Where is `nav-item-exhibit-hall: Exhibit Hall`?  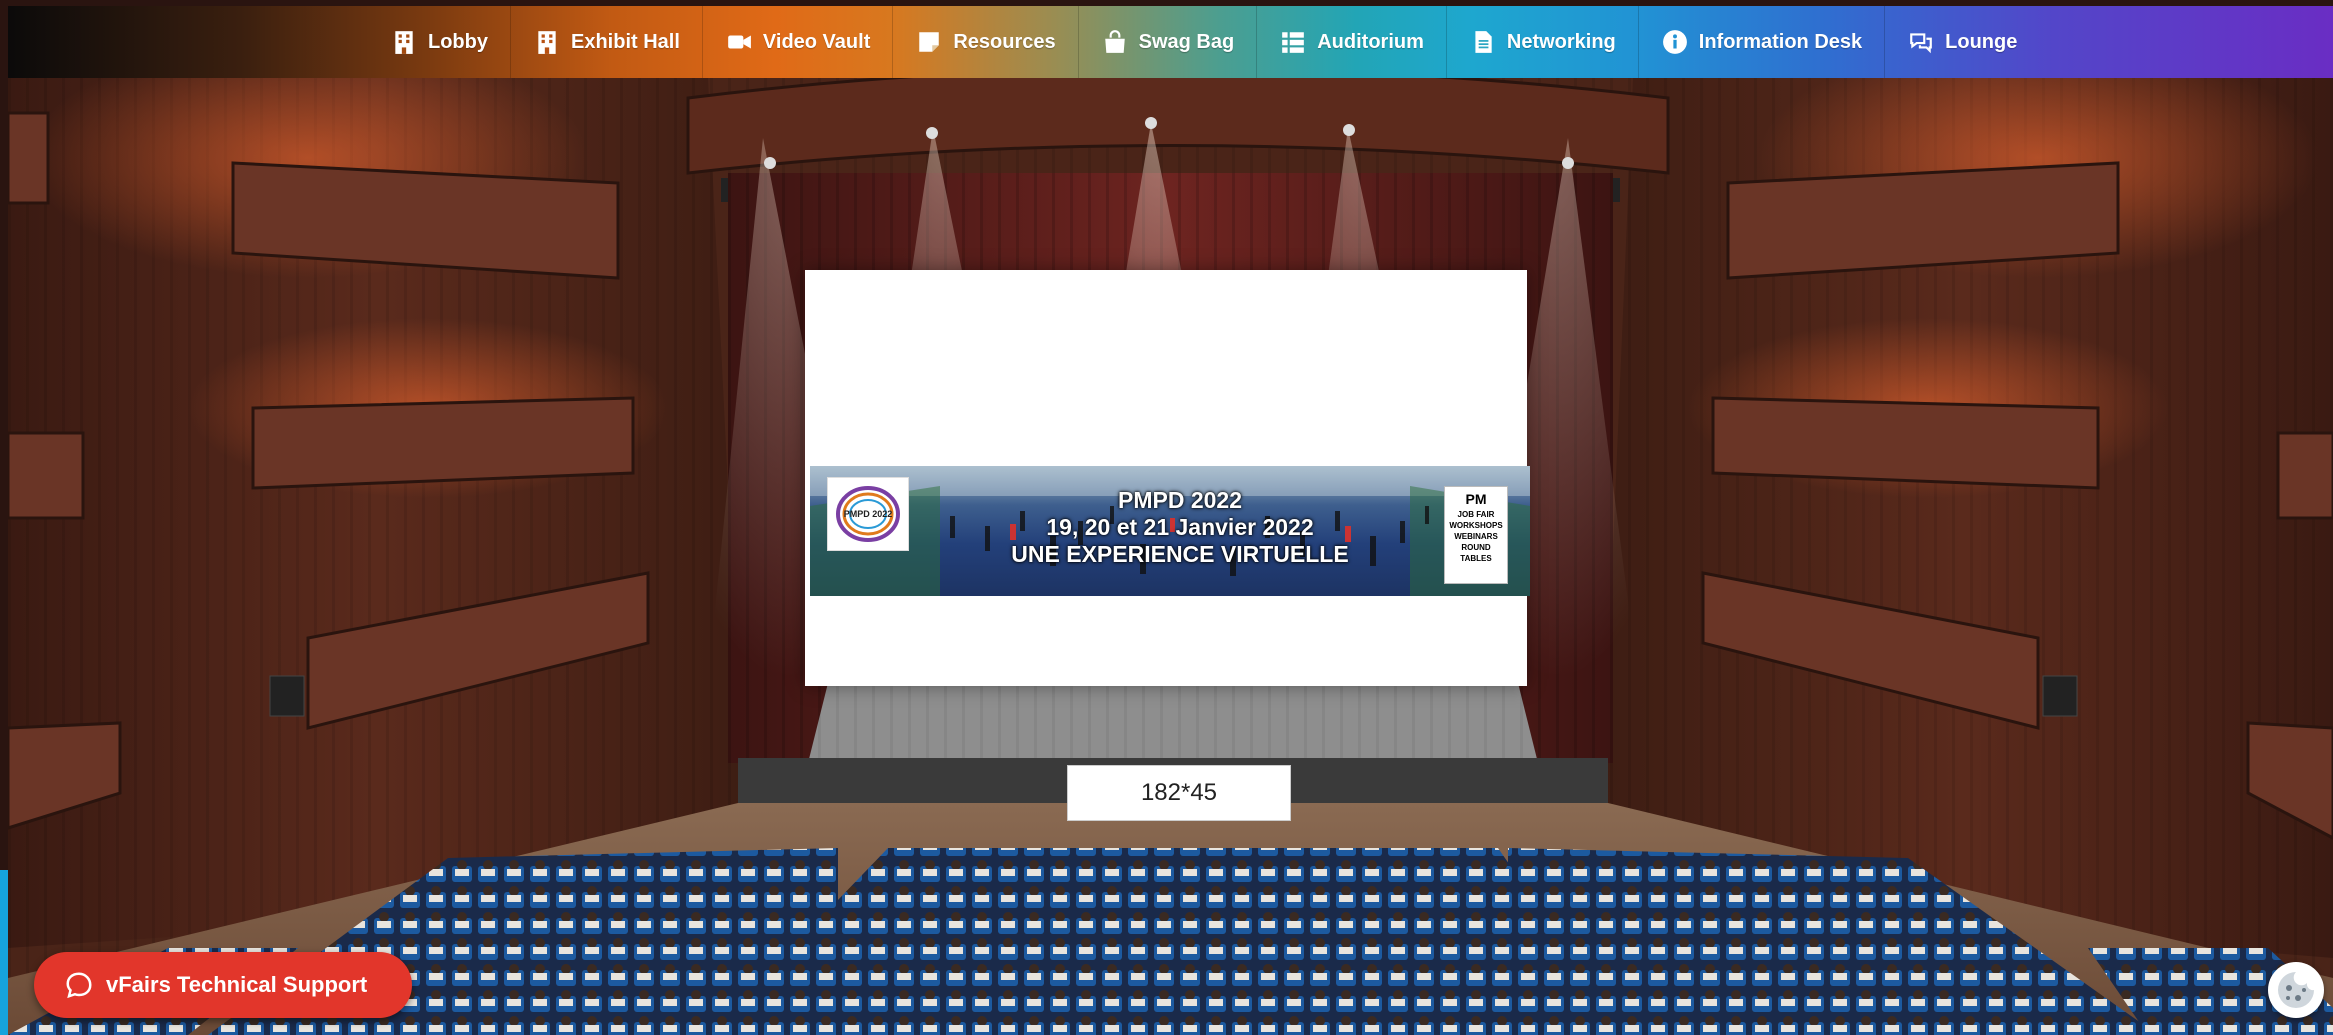
nav-item-exhibit-hall: Exhibit Hall is located at coordinates (607, 42).